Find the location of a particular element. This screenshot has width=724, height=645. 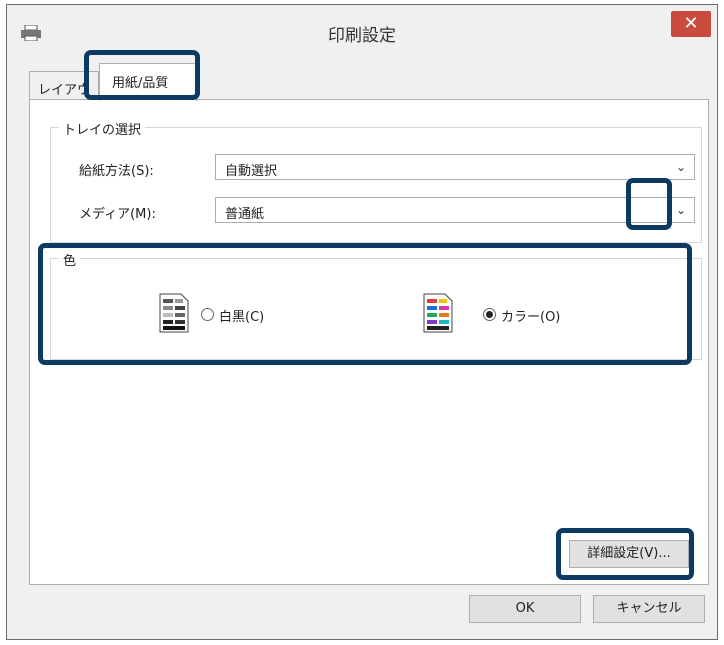

advanced-button-highlight-callout is located at coordinates (625, 554).